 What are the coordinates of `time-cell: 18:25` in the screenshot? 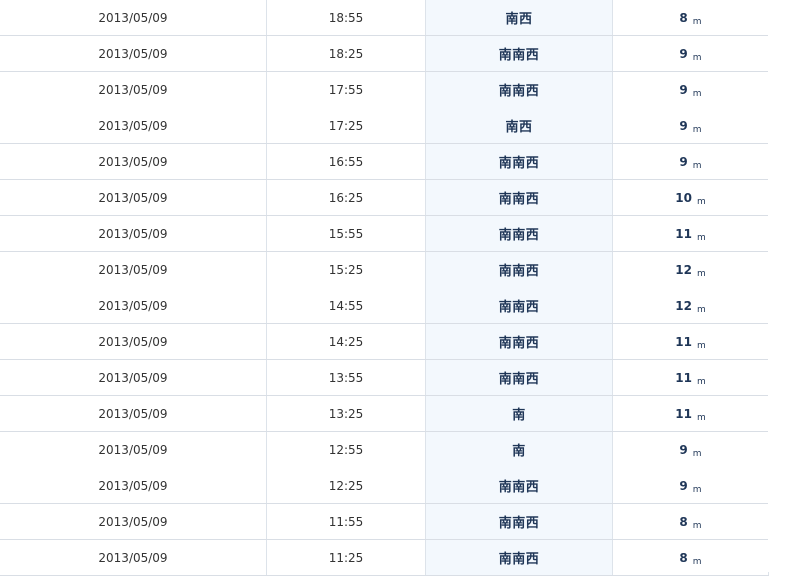 It's located at (346, 53).